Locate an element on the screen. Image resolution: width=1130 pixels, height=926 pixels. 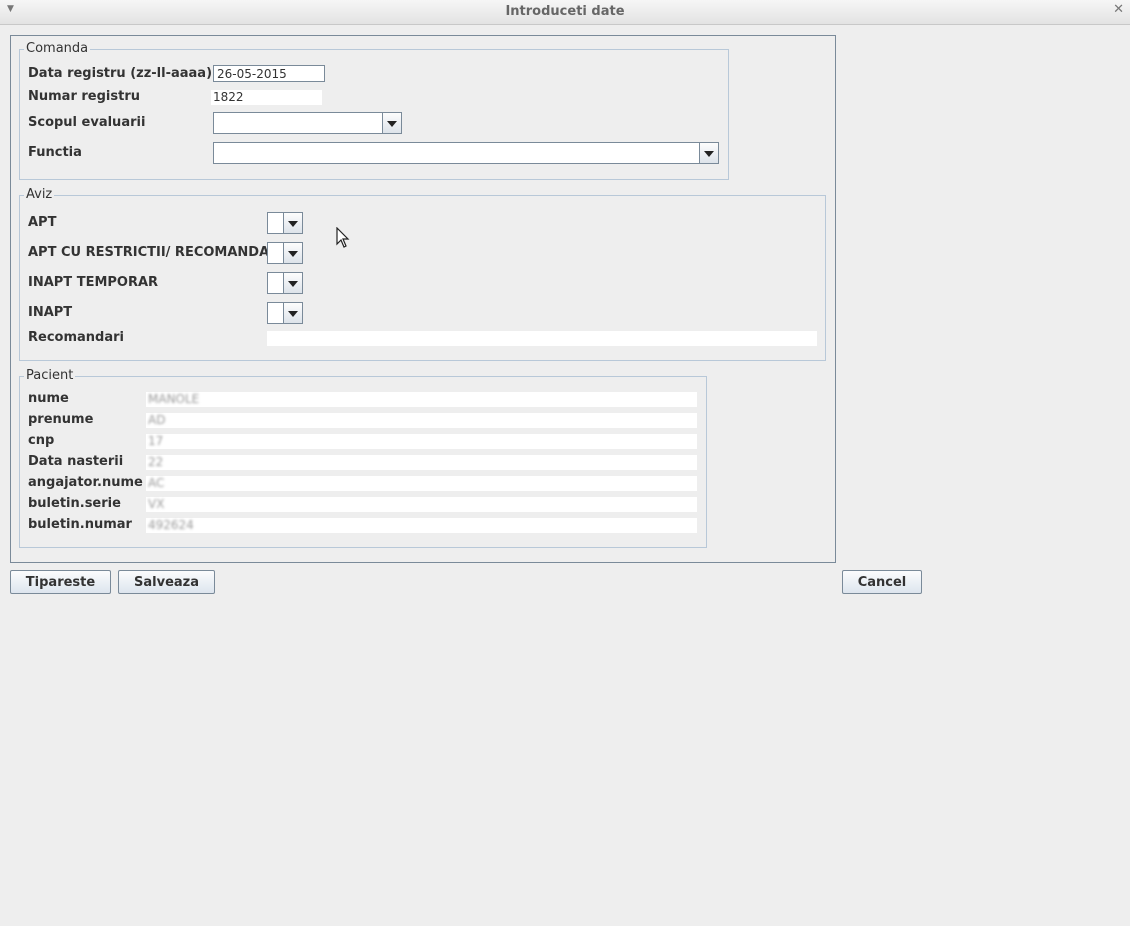
pacient-field-label: Data nasterii is located at coordinates (76, 461).